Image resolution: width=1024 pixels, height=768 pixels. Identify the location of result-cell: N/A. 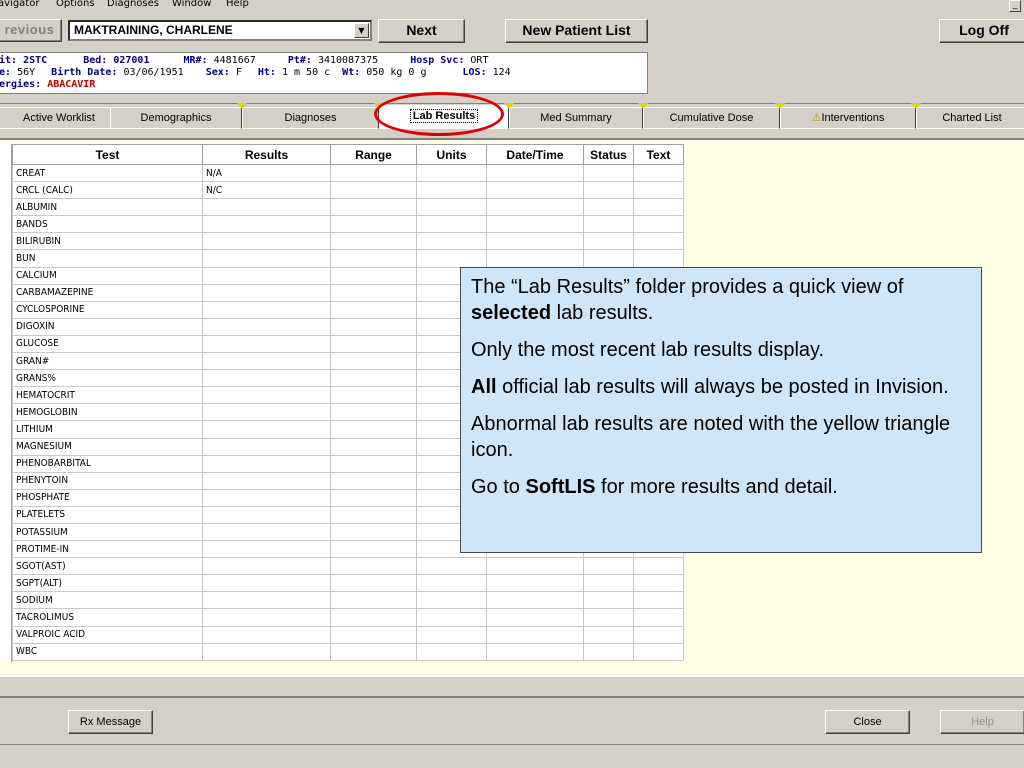
(266, 173).